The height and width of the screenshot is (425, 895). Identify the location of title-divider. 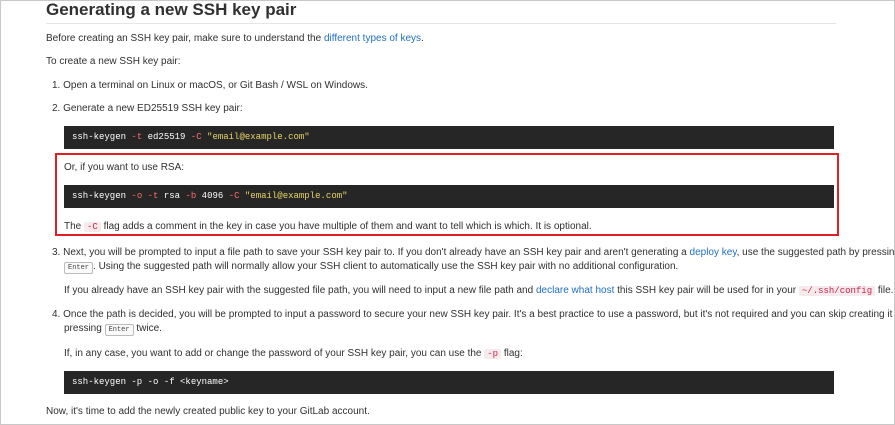
(441, 23).